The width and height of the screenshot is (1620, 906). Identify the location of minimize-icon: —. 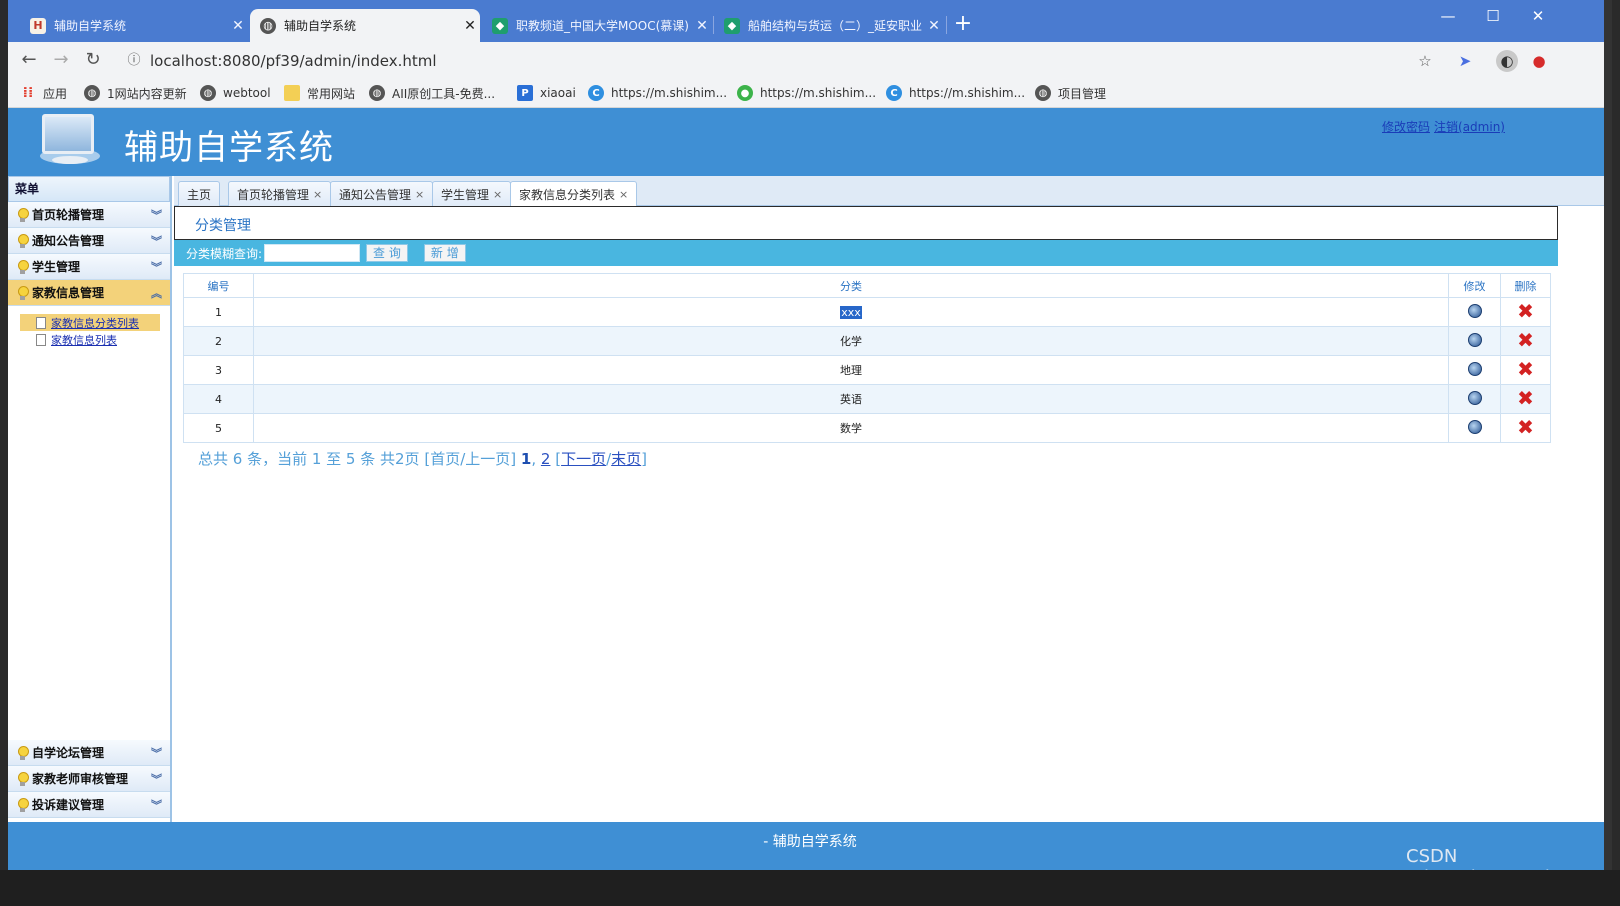
(1448, 16).